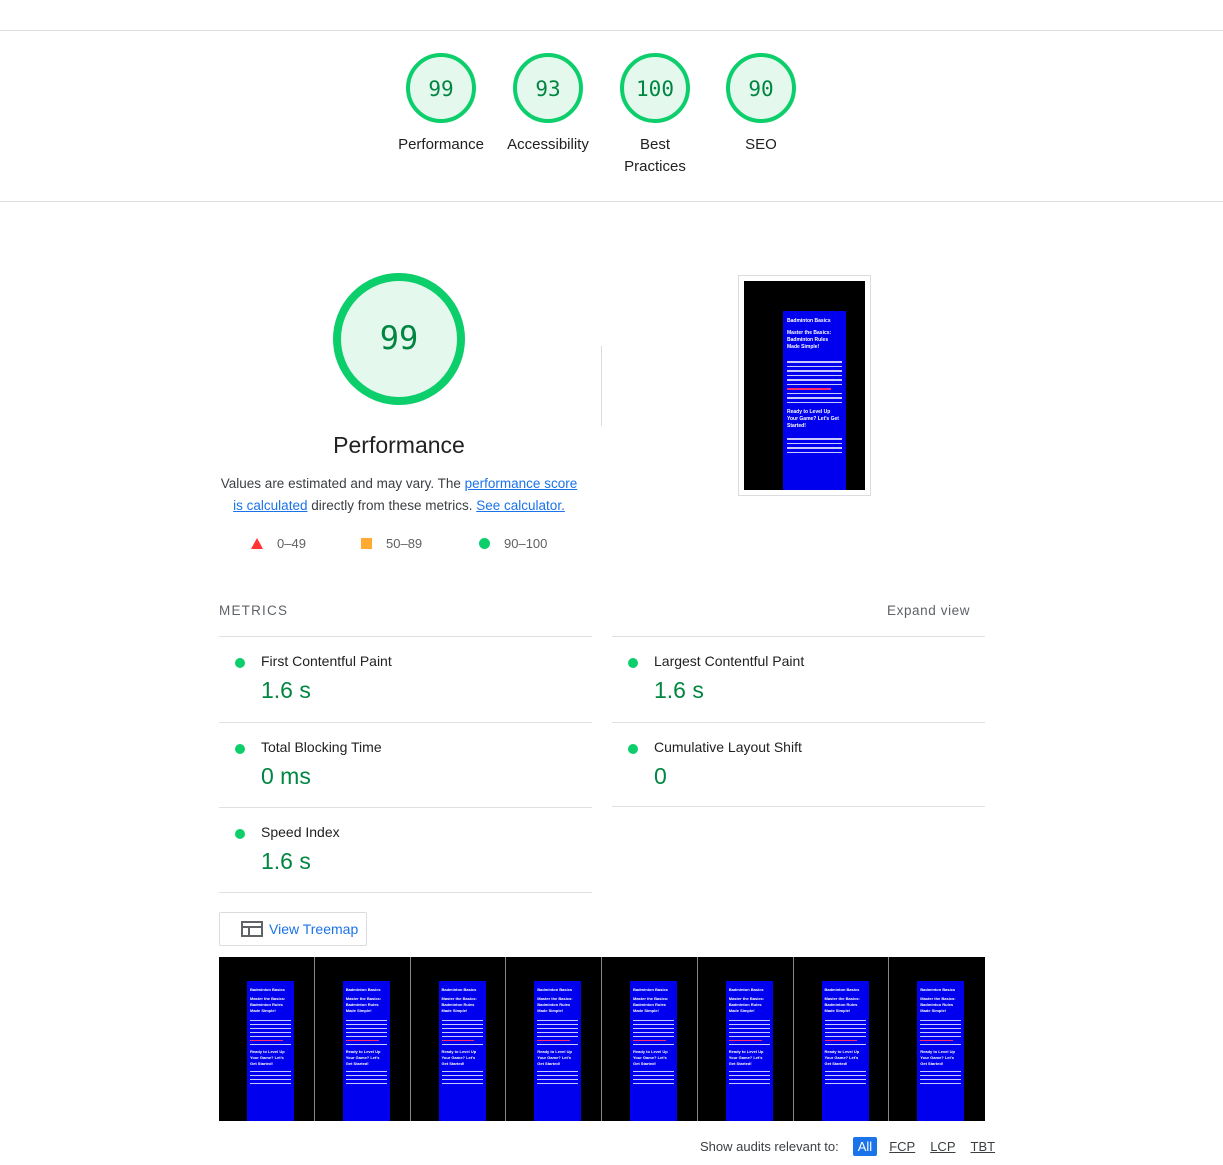  Describe the element at coordinates (404, 543) in the screenshot. I see `legend-range: 50–89` at that location.